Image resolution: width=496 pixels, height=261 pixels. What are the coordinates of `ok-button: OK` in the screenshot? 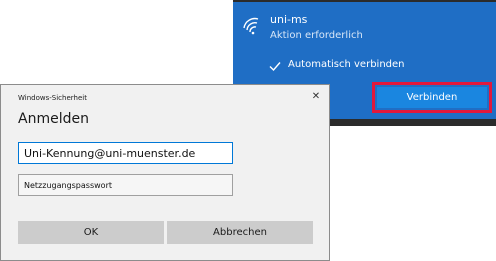 It's located at (91, 232).